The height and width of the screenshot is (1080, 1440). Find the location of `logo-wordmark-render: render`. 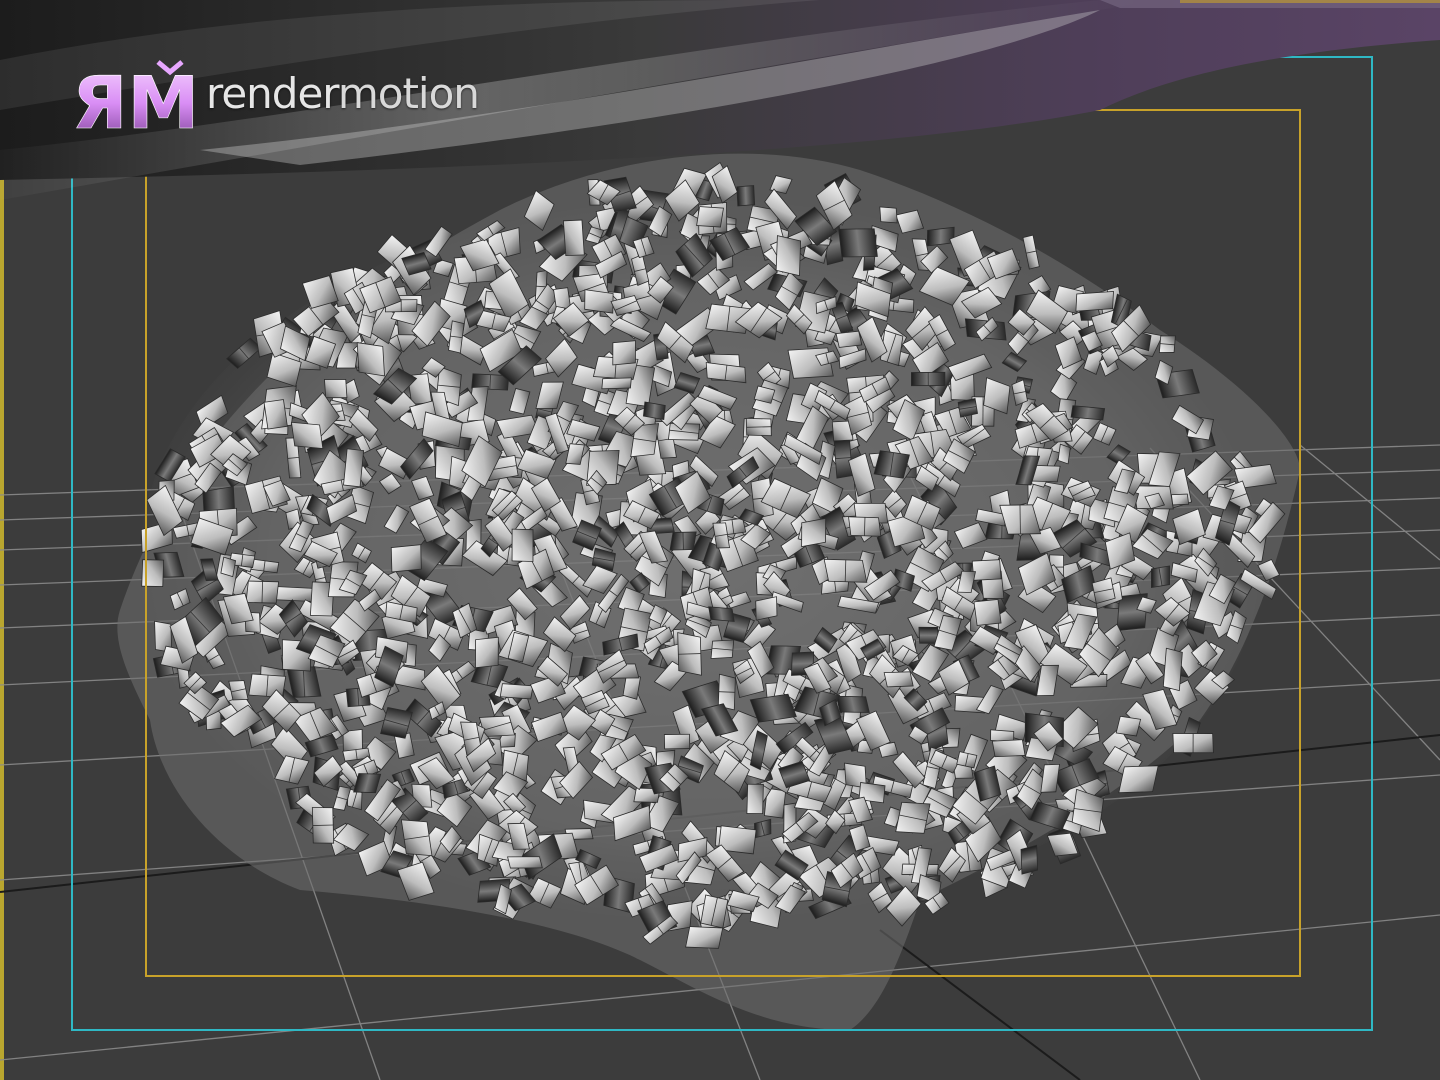

logo-wordmark-render: render is located at coordinates (272, 93).